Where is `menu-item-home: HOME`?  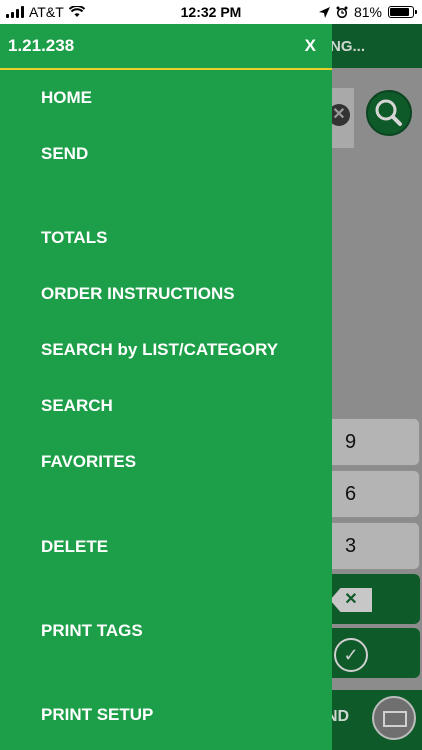
menu-item-home: HOME is located at coordinates (66, 98).